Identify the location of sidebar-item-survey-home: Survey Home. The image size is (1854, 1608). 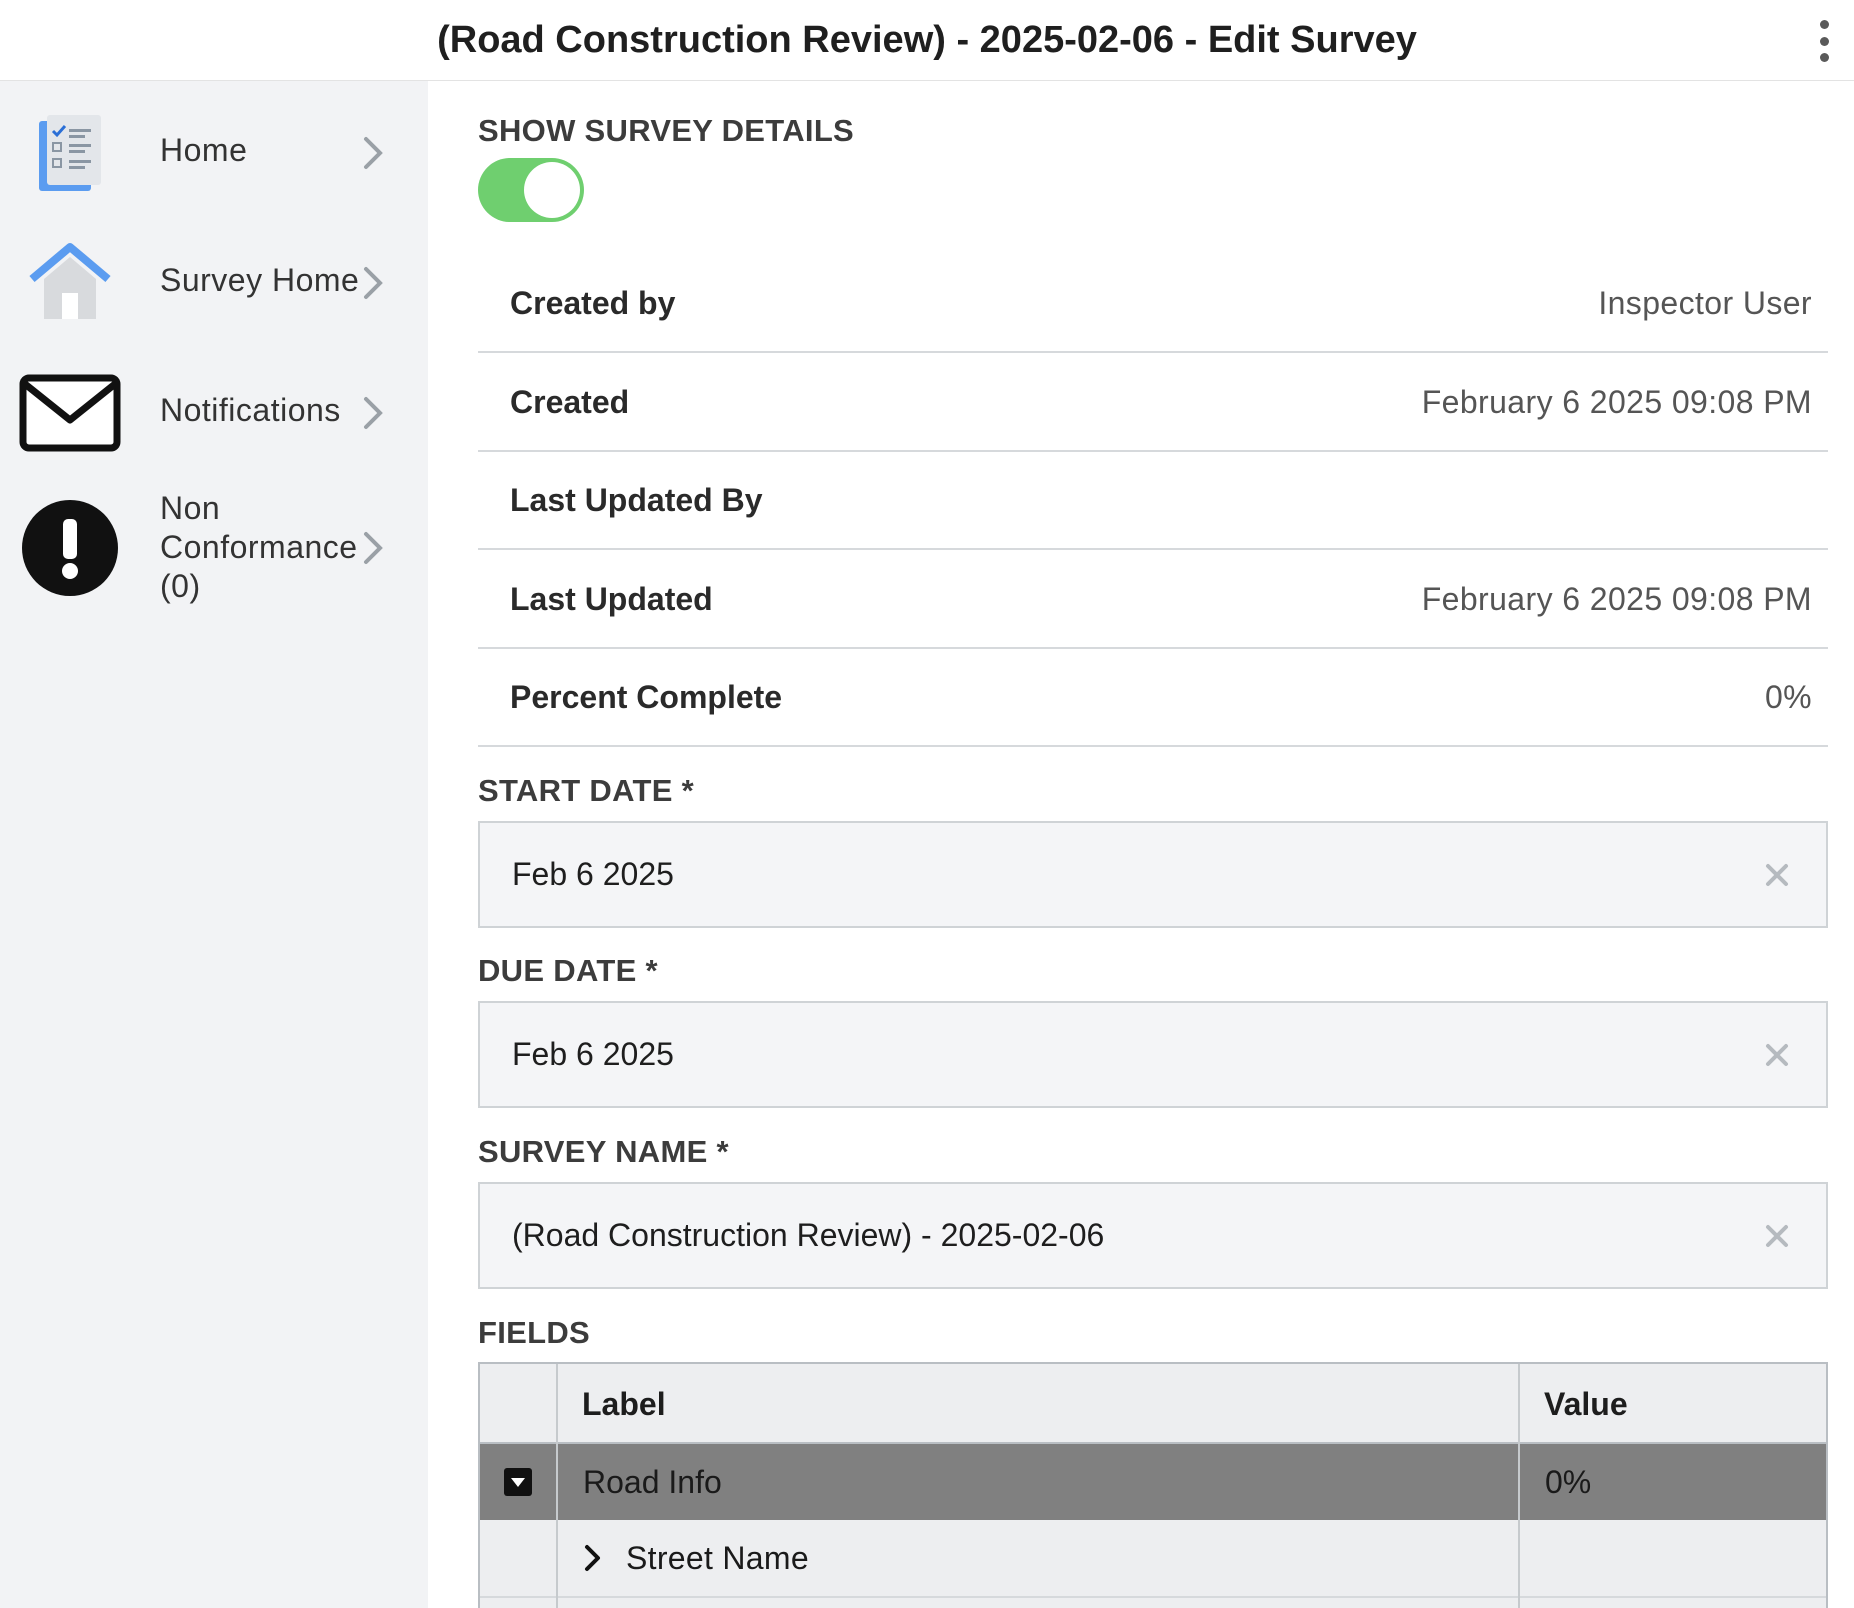
(214, 283).